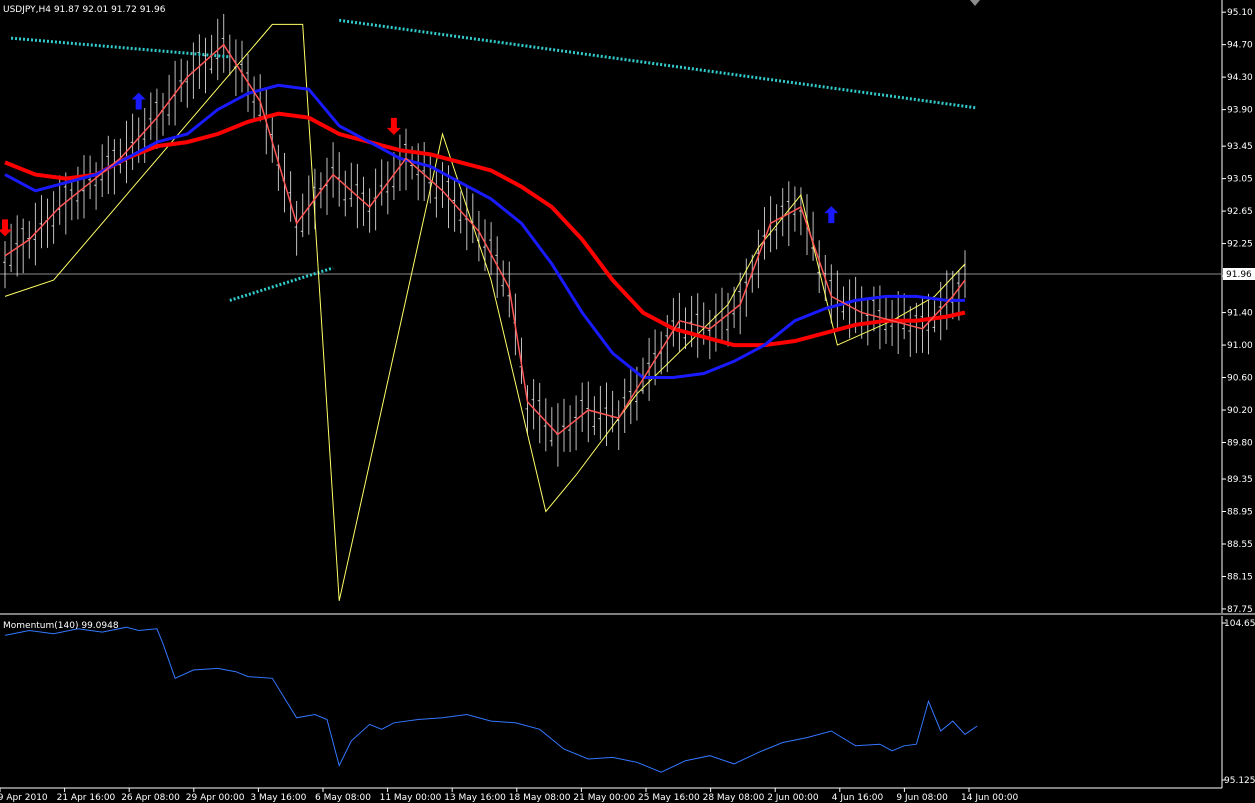 The height and width of the screenshot is (803, 1255). Describe the element at coordinates (1240, 314) in the screenshot. I see `price-tick-label: 91.40` at that location.